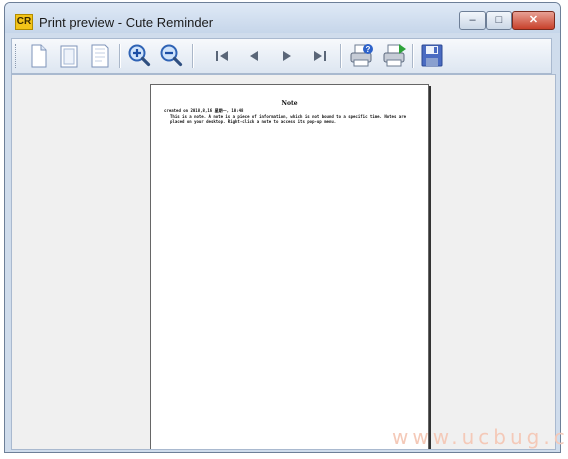 This screenshot has height=459, width=568. What do you see at coordinates (282, 18) in the screenshot?
I see `title-bar: CR Print preview - Cute Reminder – □ ✕` at bounding box center [282, 18].